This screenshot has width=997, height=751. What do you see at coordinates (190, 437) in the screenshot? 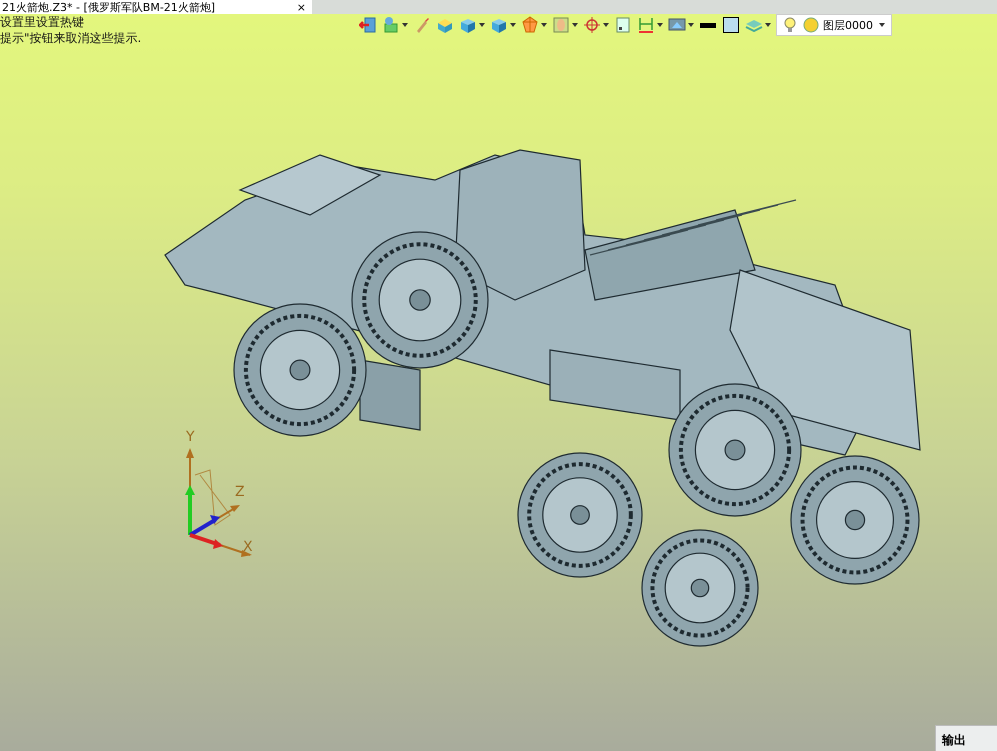
I see `axis-label: Y` at bounding box center [190, 437].